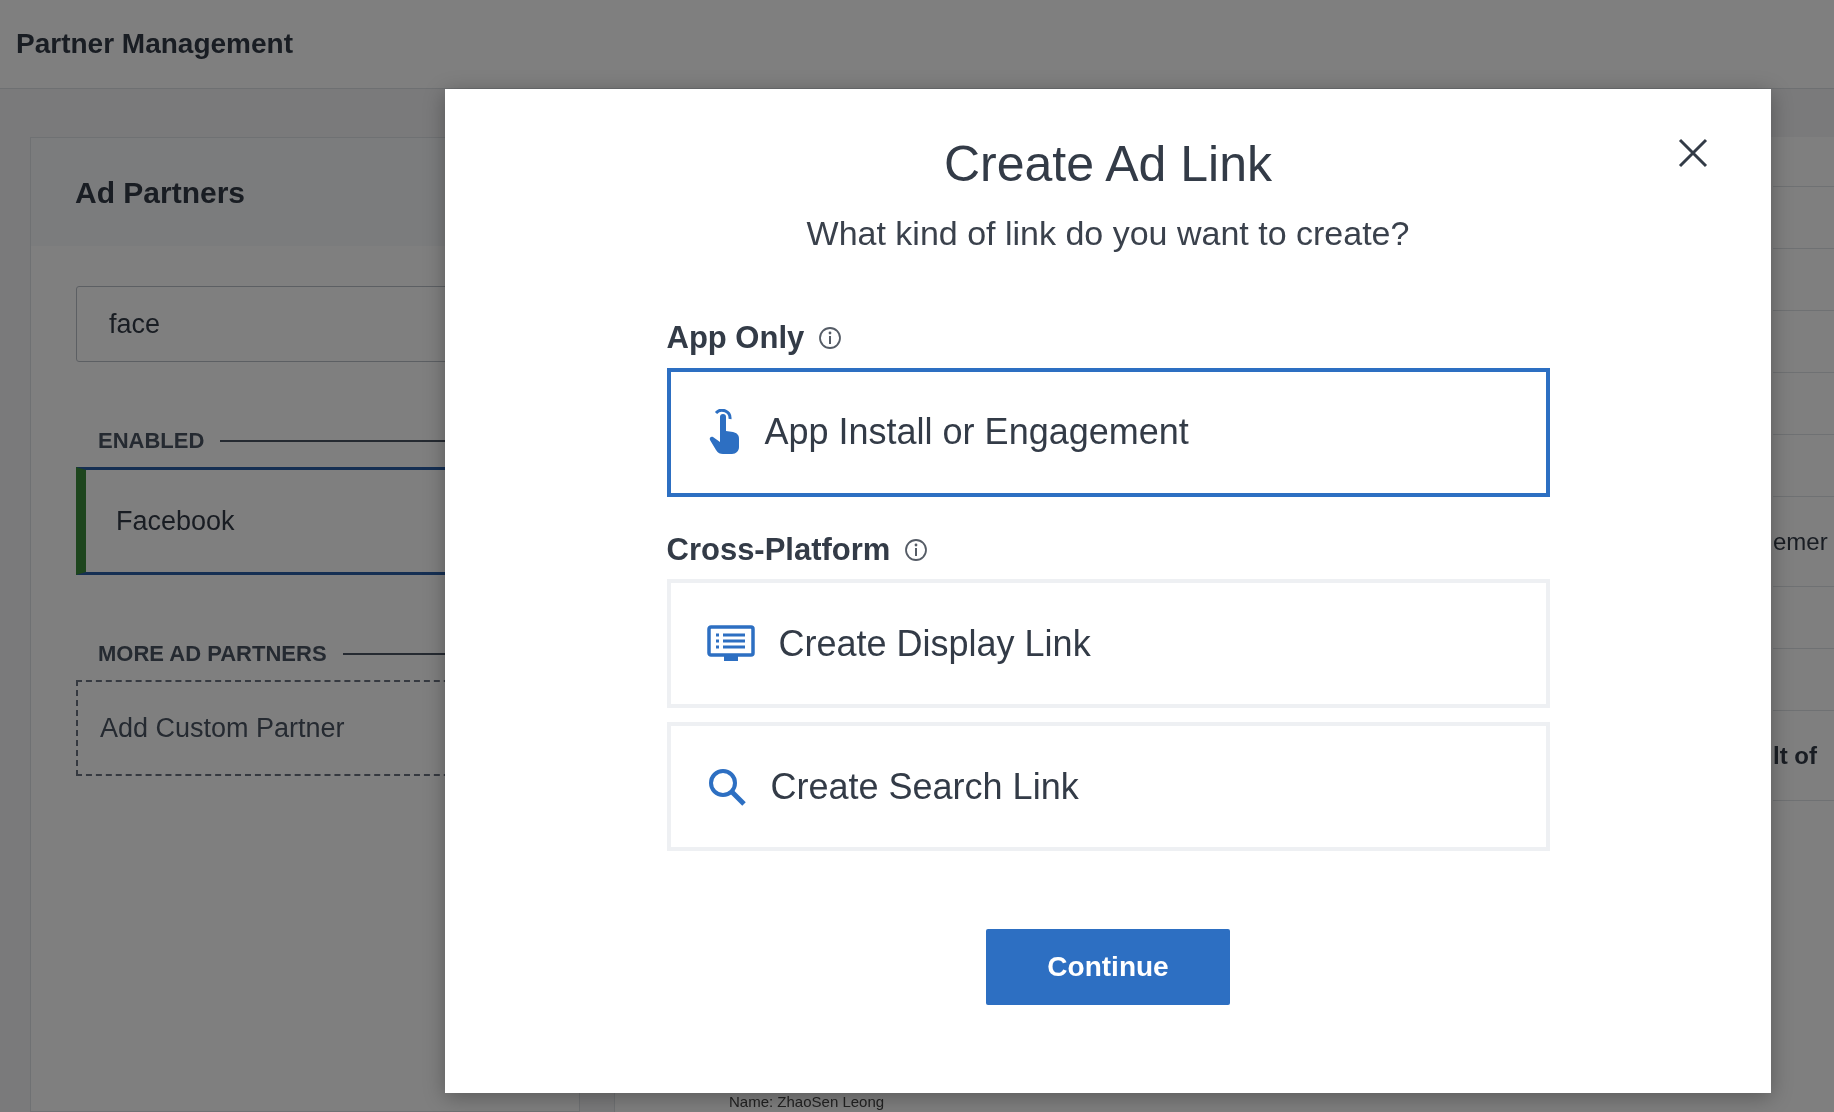 Image resolution: width=1834 pixels, height=1112 pixels. Describe the element at coordinates (730, 643) in the screenshot. I see `display-list-icon` at that location.